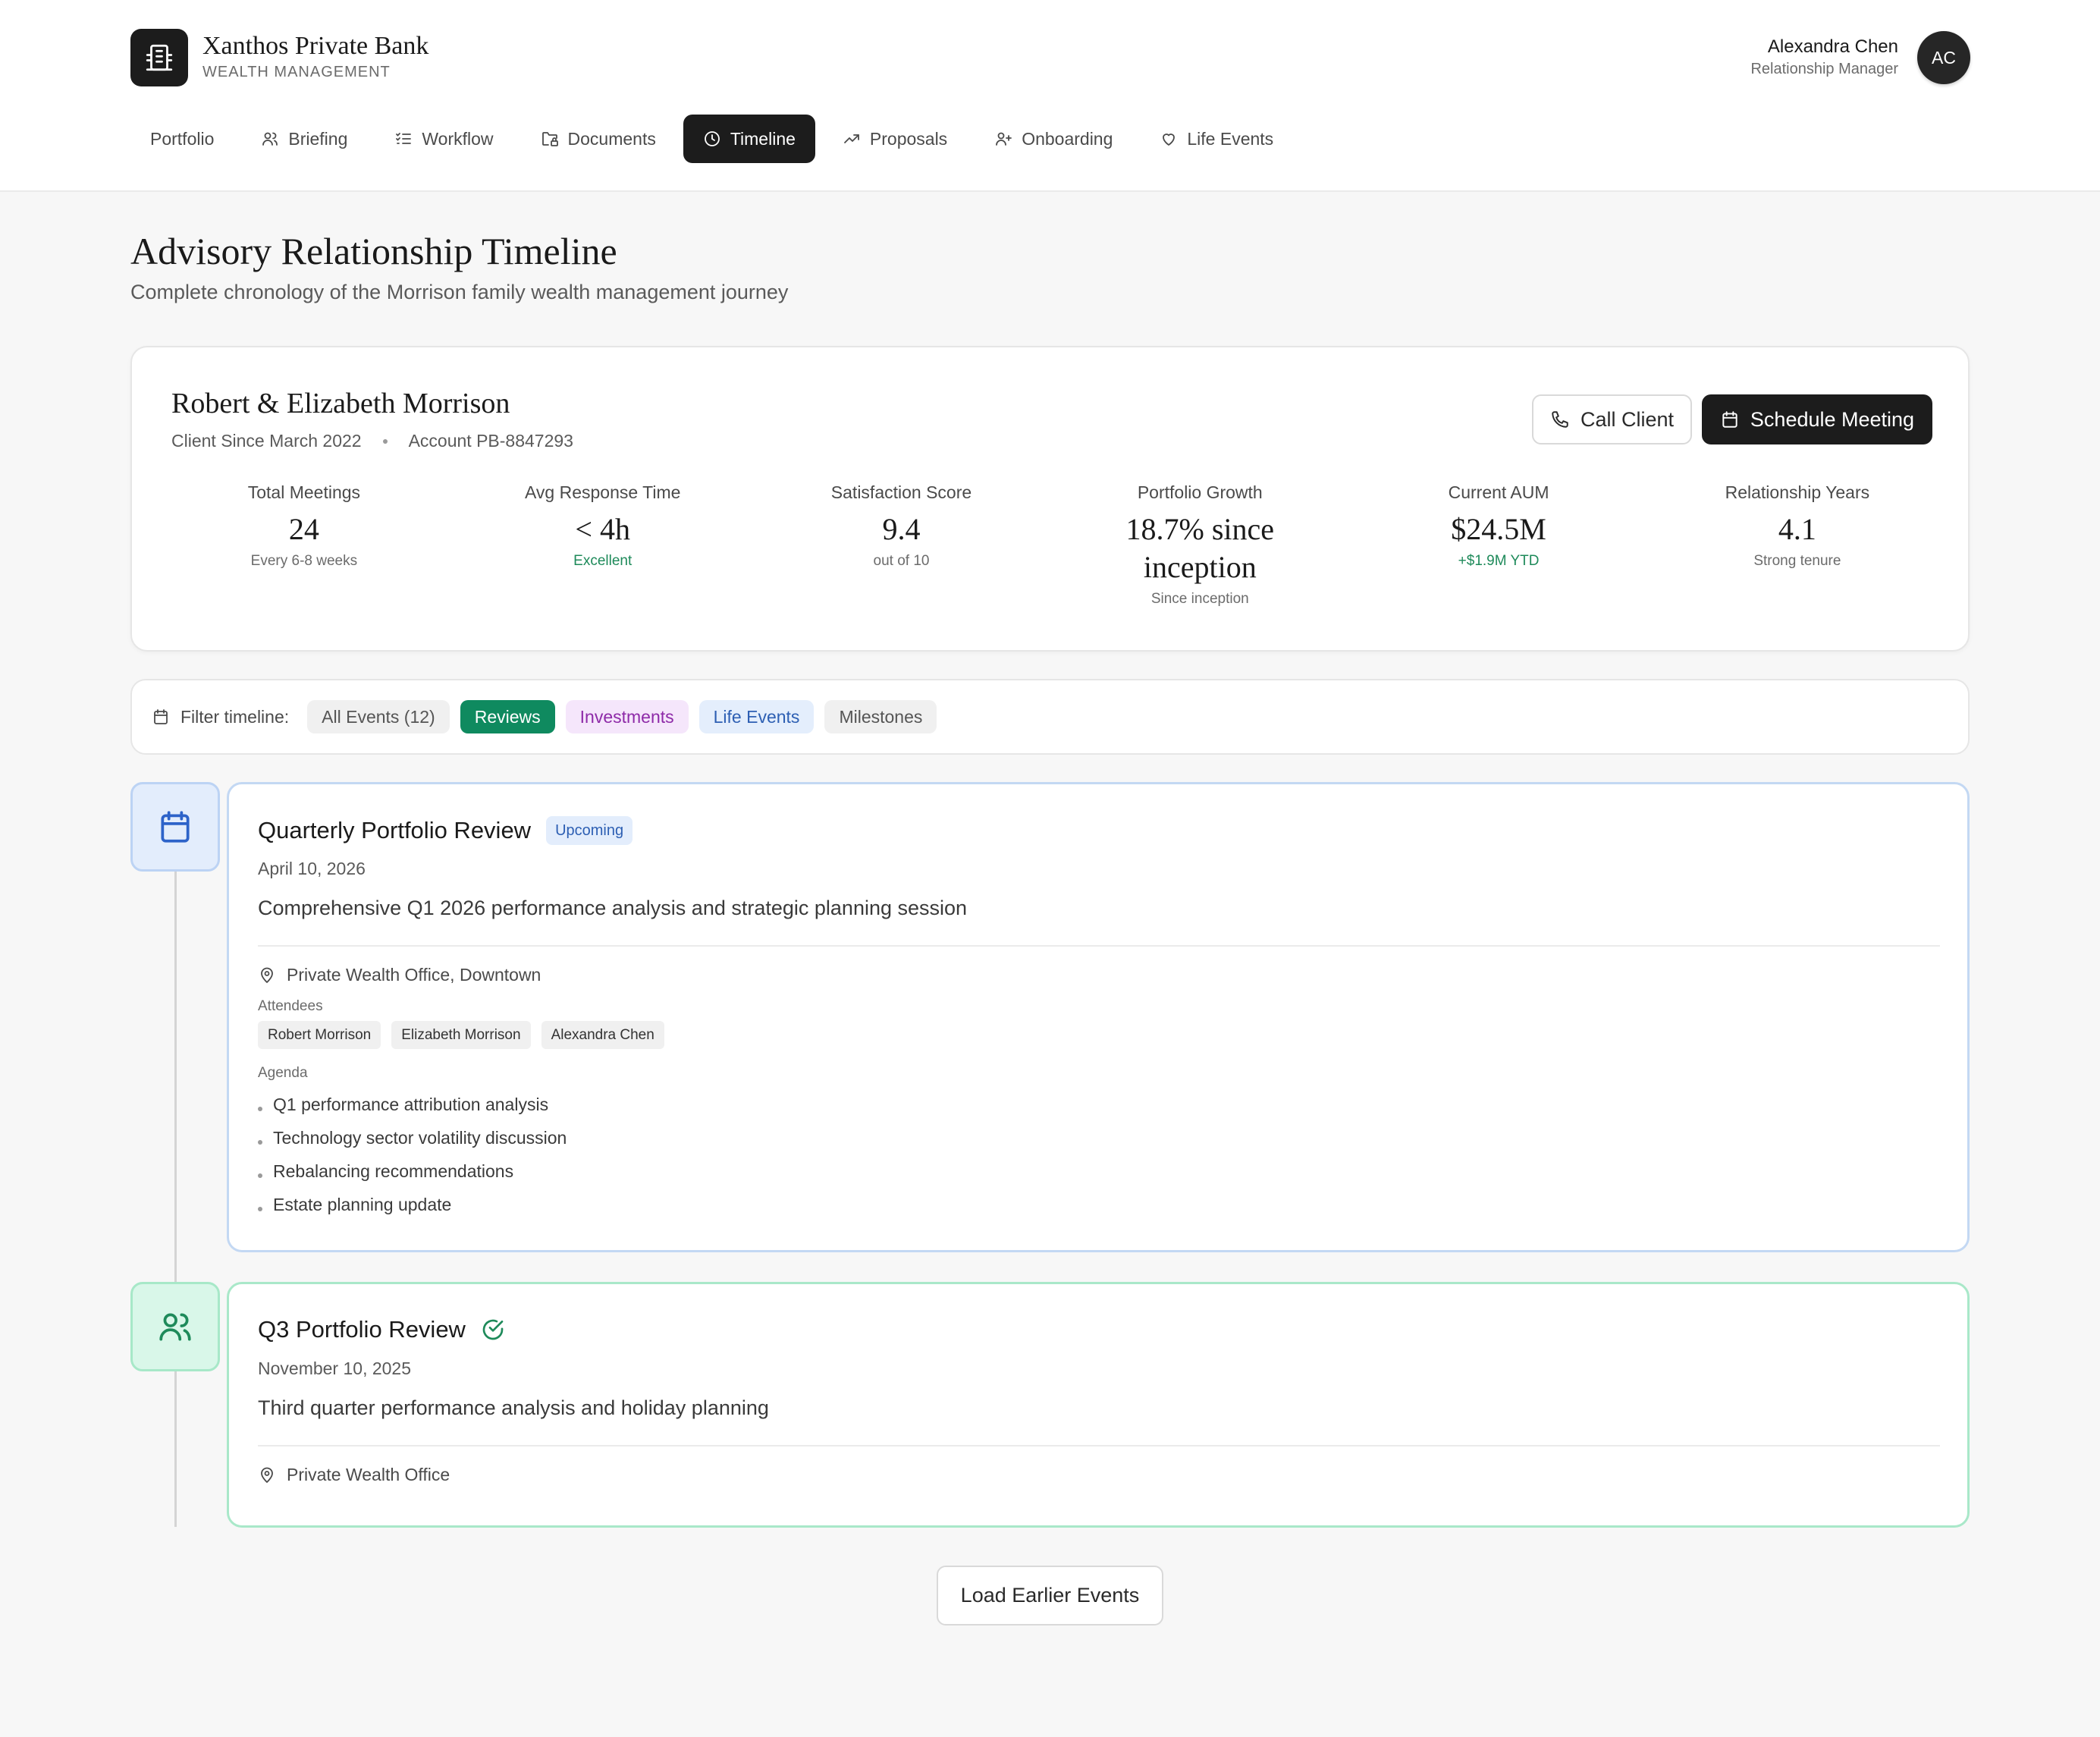 The height and width of the screenshot is (1737, 2100). Describe the element at coordinates (335, 1368) in the screenshot. I see `event-date: November 10, 2025` at that location.